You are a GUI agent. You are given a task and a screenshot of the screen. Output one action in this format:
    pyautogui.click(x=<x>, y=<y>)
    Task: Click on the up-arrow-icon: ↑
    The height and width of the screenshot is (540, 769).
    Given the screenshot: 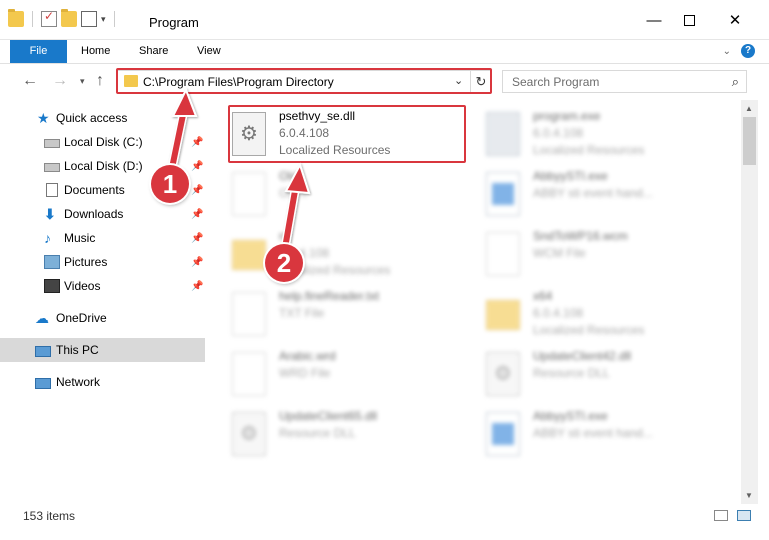 What is the action you would take?
    pyautogui.click(x=100, y=81)
    